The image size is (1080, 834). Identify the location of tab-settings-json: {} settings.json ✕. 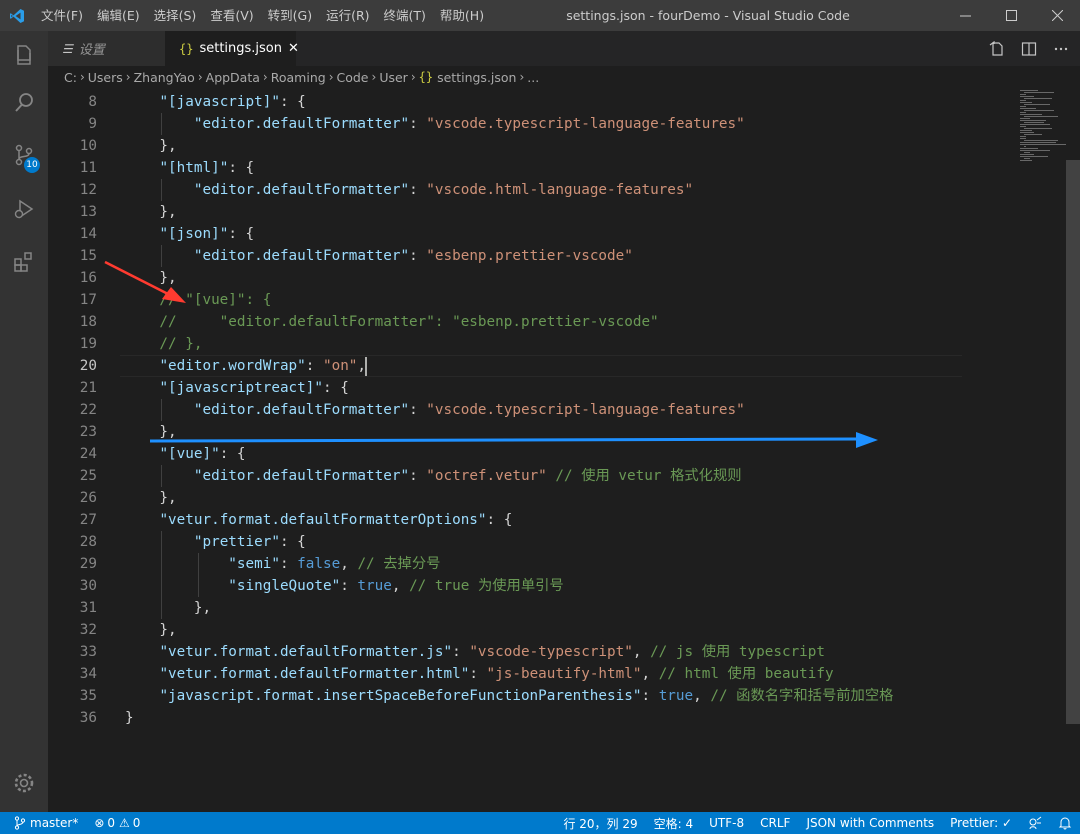
(232, 48).